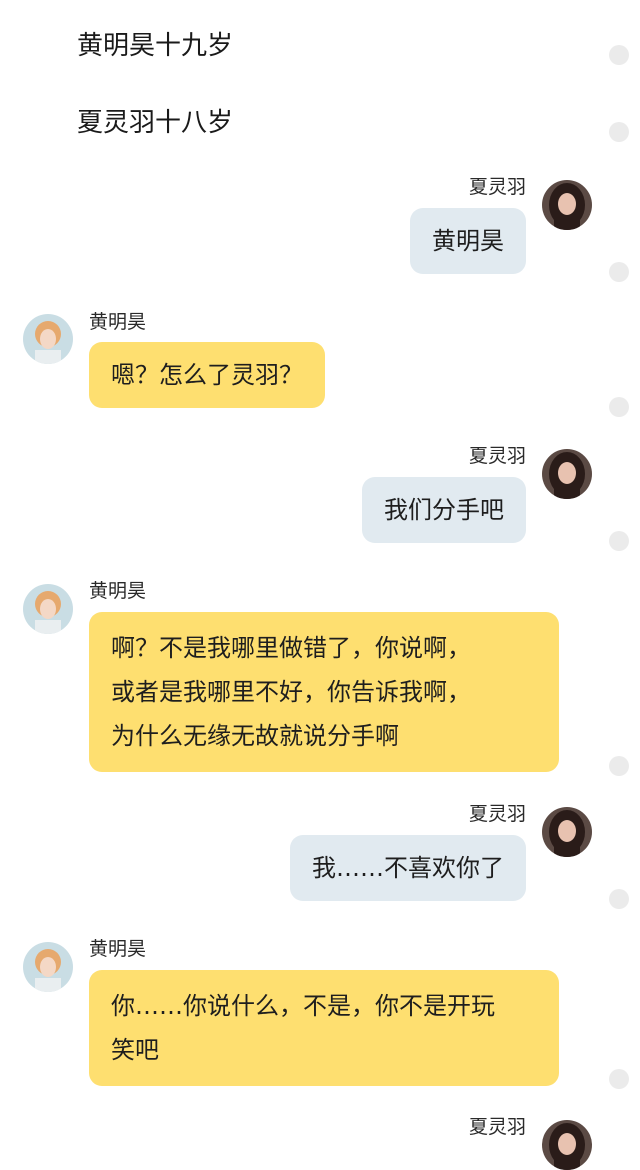 The width and height of the screenshot is (640, 1170). Describe the element at coordinates (155, 123) in the screenshot. I see `intro-line-2: 夏灵羽十八岁` at that location.